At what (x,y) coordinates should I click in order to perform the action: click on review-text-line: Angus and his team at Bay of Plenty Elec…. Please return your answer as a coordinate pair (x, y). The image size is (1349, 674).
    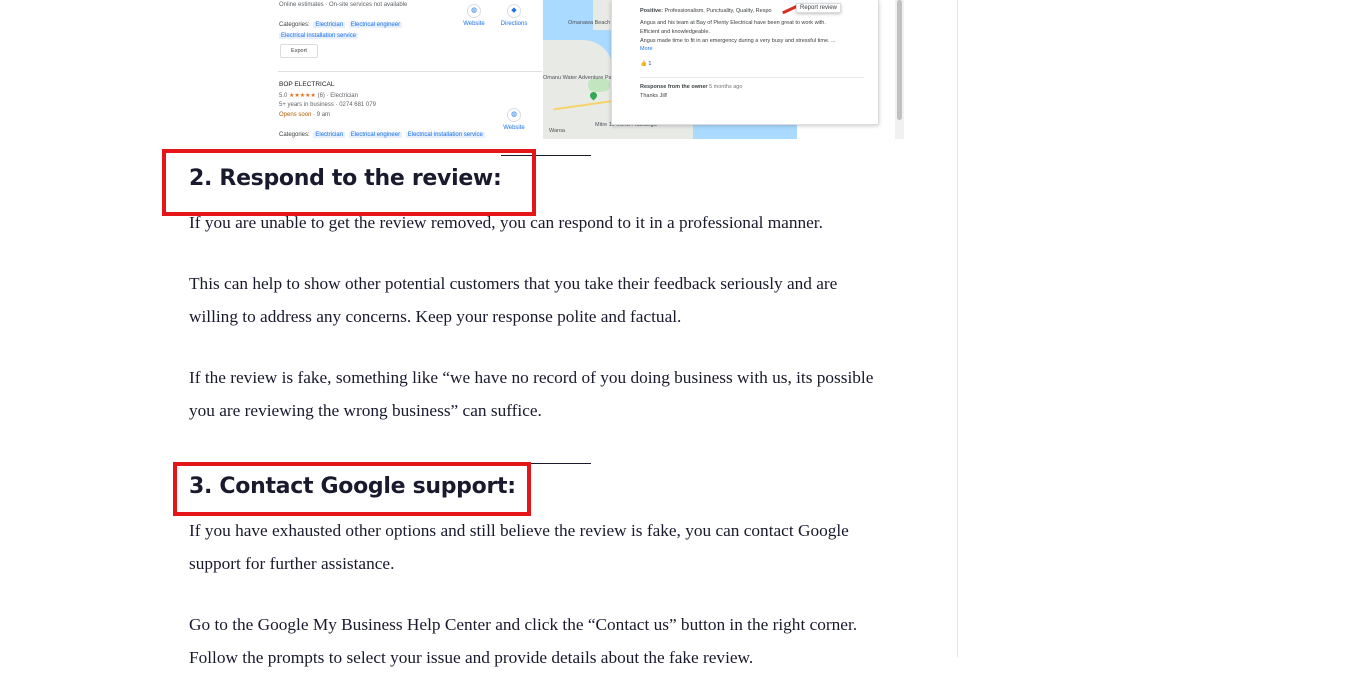
    Looking at the image, I should click on (733, 23).